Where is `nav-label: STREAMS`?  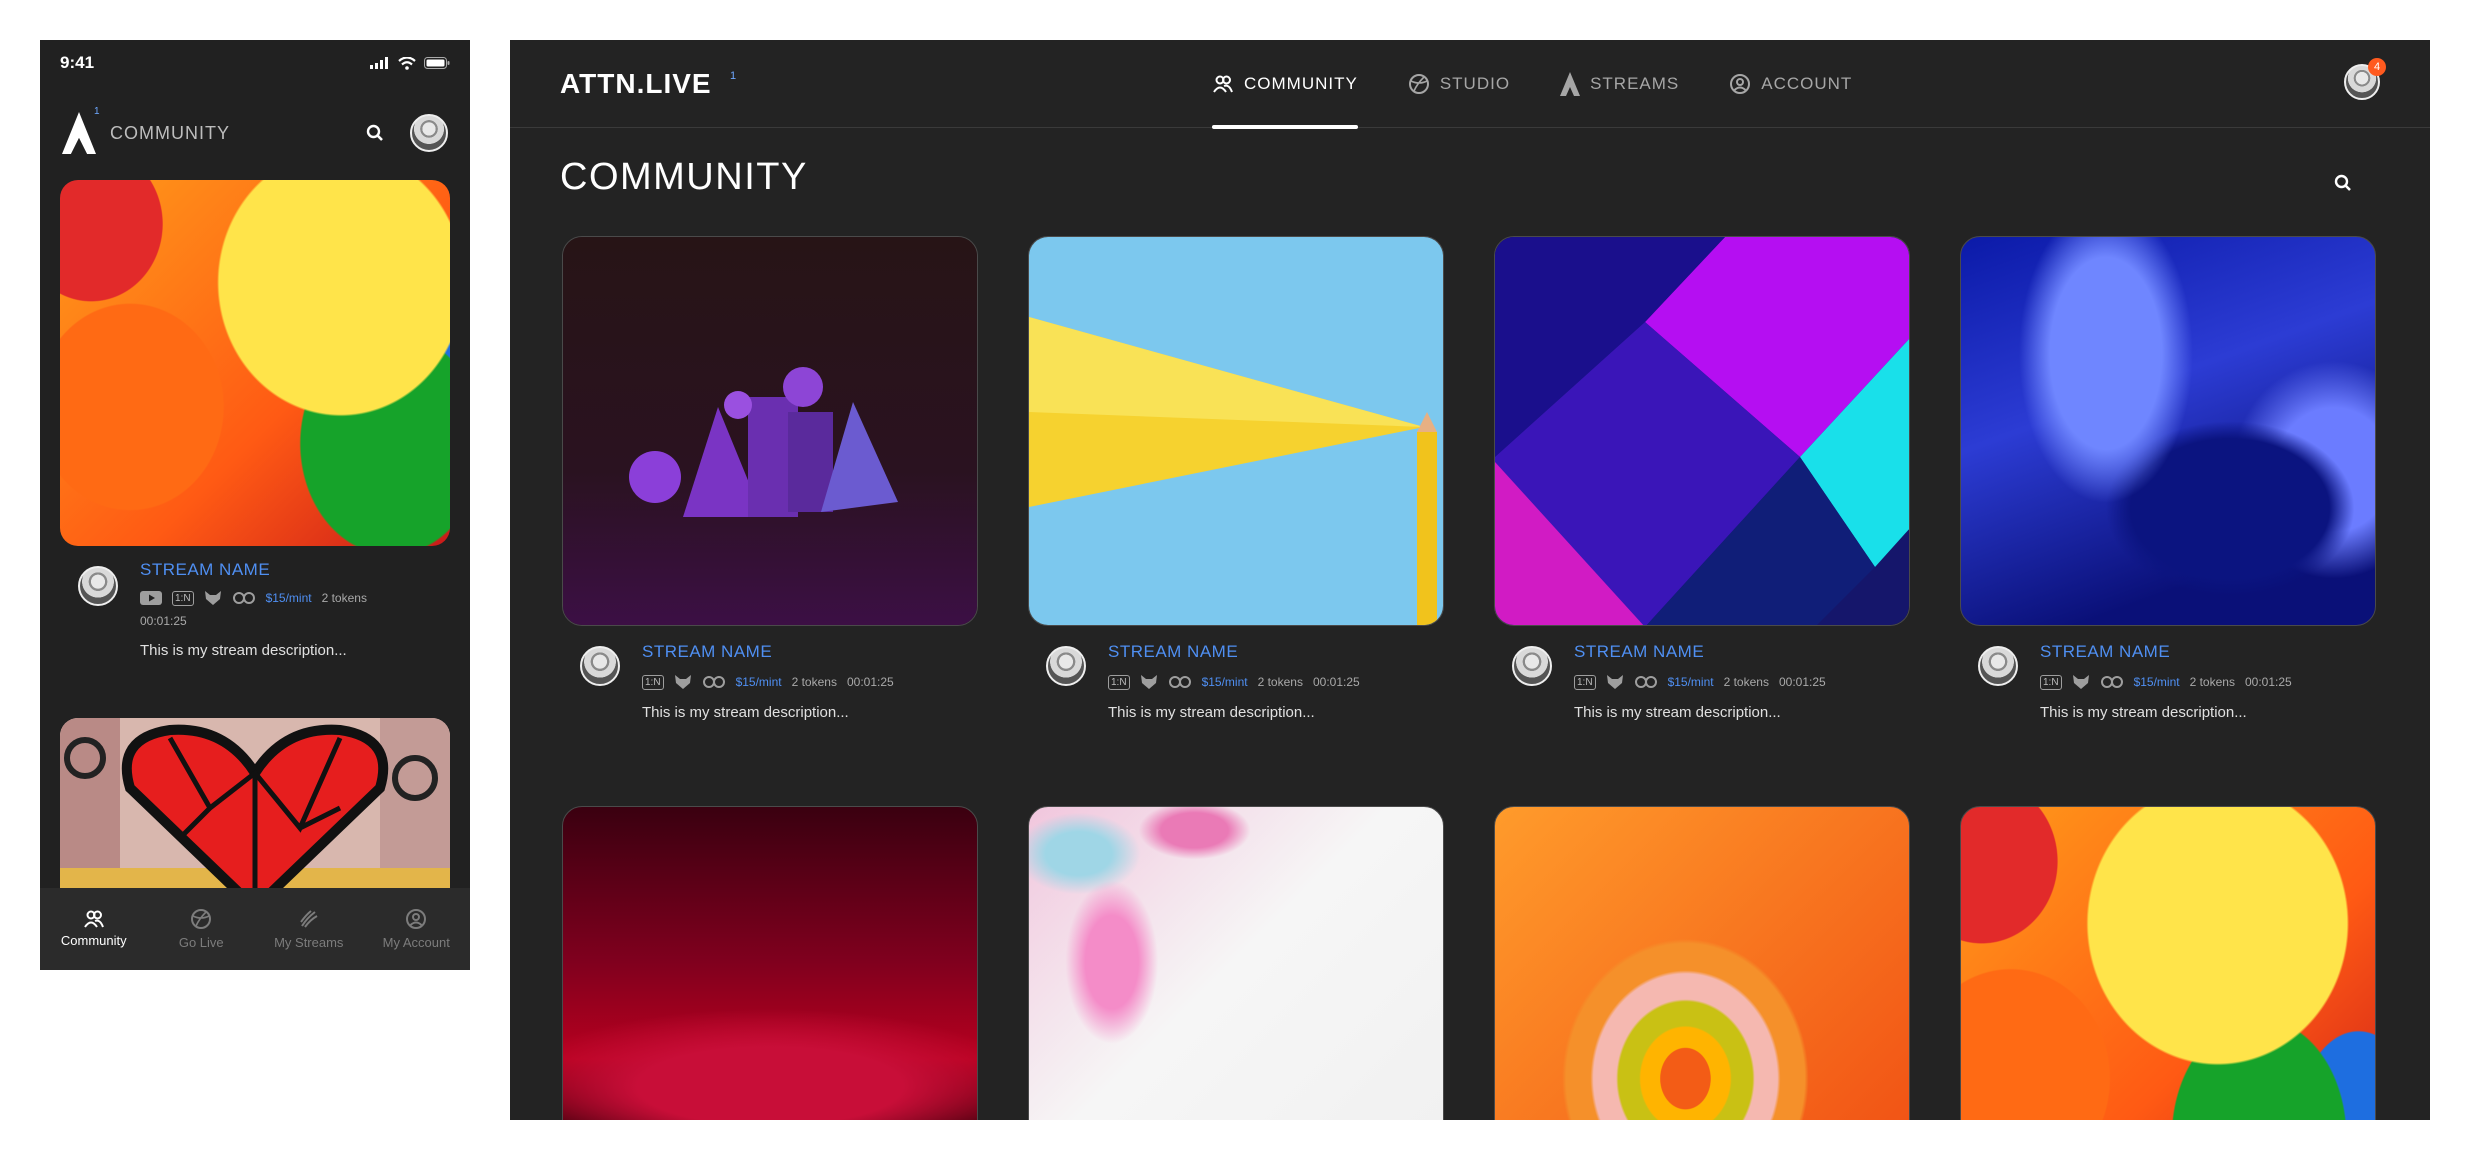 nav-label: STREAMS is located at coordinates (1635, 83).